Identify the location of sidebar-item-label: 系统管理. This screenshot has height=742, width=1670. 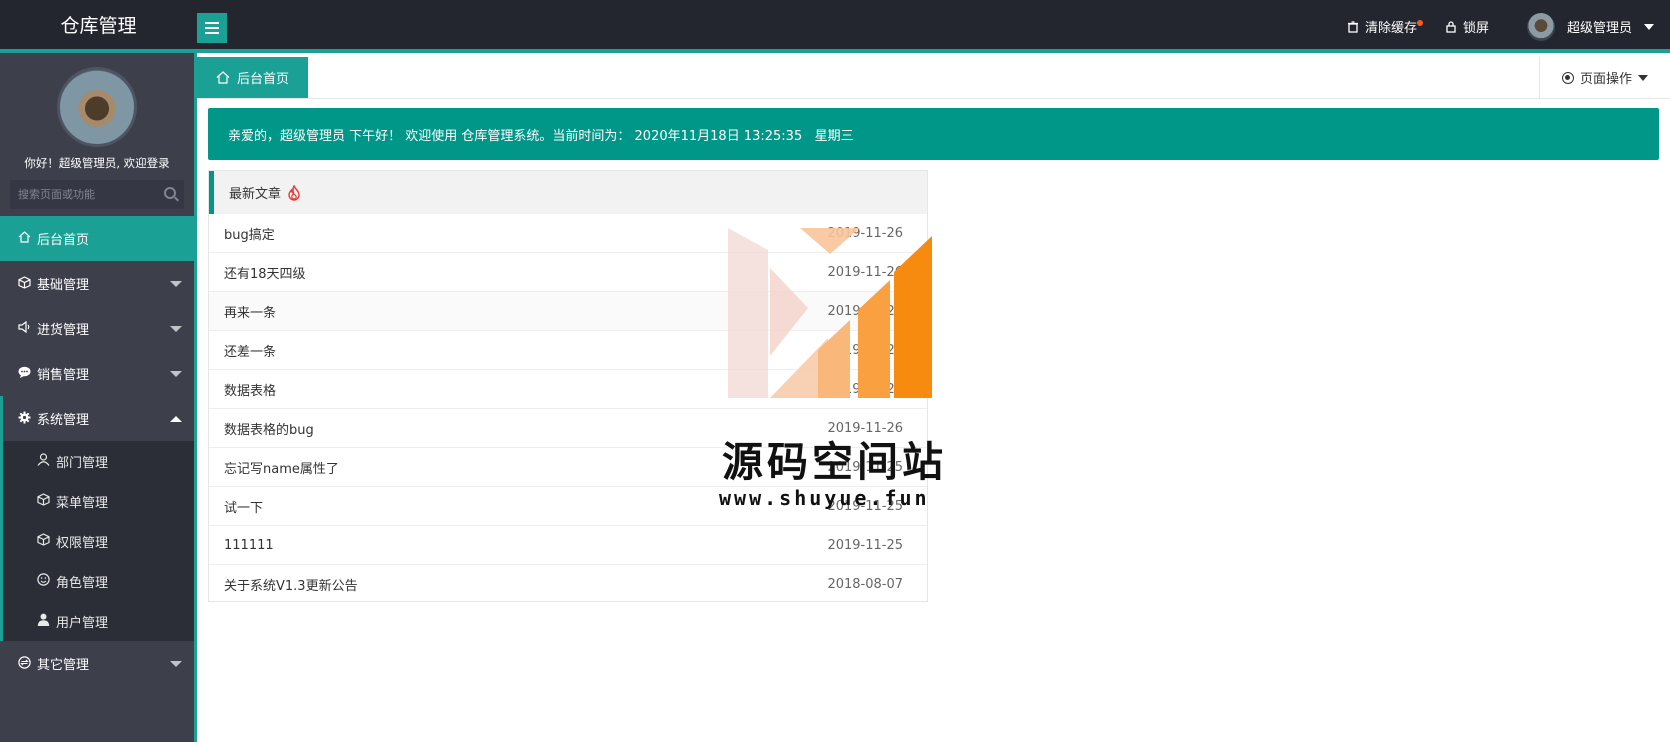
(63, 420).